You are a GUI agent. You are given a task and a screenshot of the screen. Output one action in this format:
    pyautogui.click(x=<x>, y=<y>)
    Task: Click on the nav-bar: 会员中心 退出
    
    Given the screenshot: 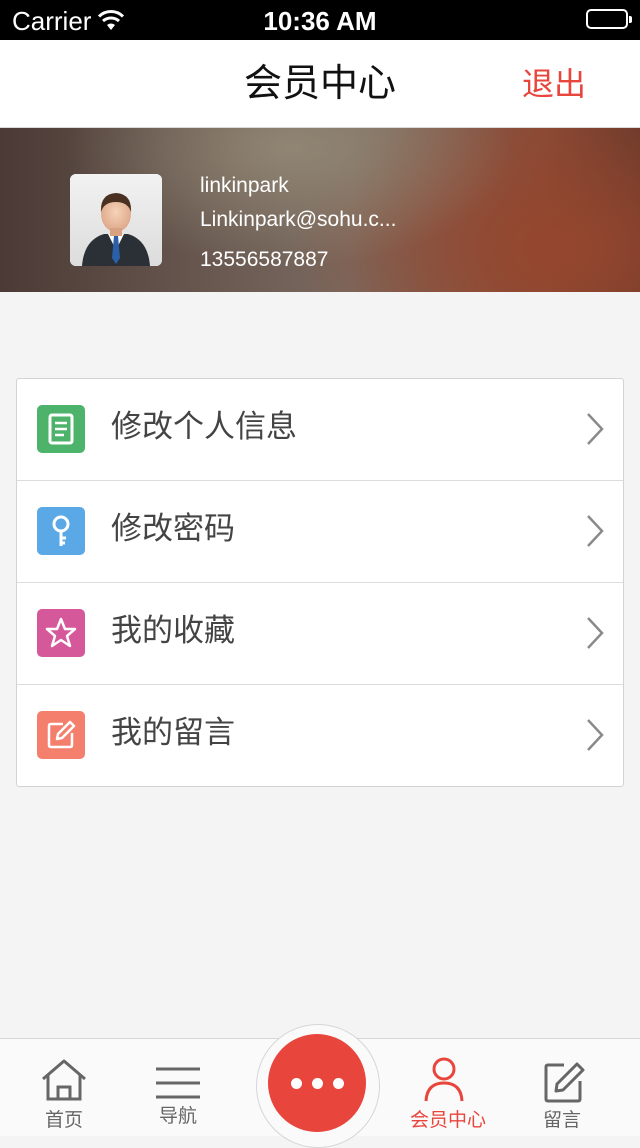 What is the action you would take?
    pyautogui.click(x=320, y=84)
    